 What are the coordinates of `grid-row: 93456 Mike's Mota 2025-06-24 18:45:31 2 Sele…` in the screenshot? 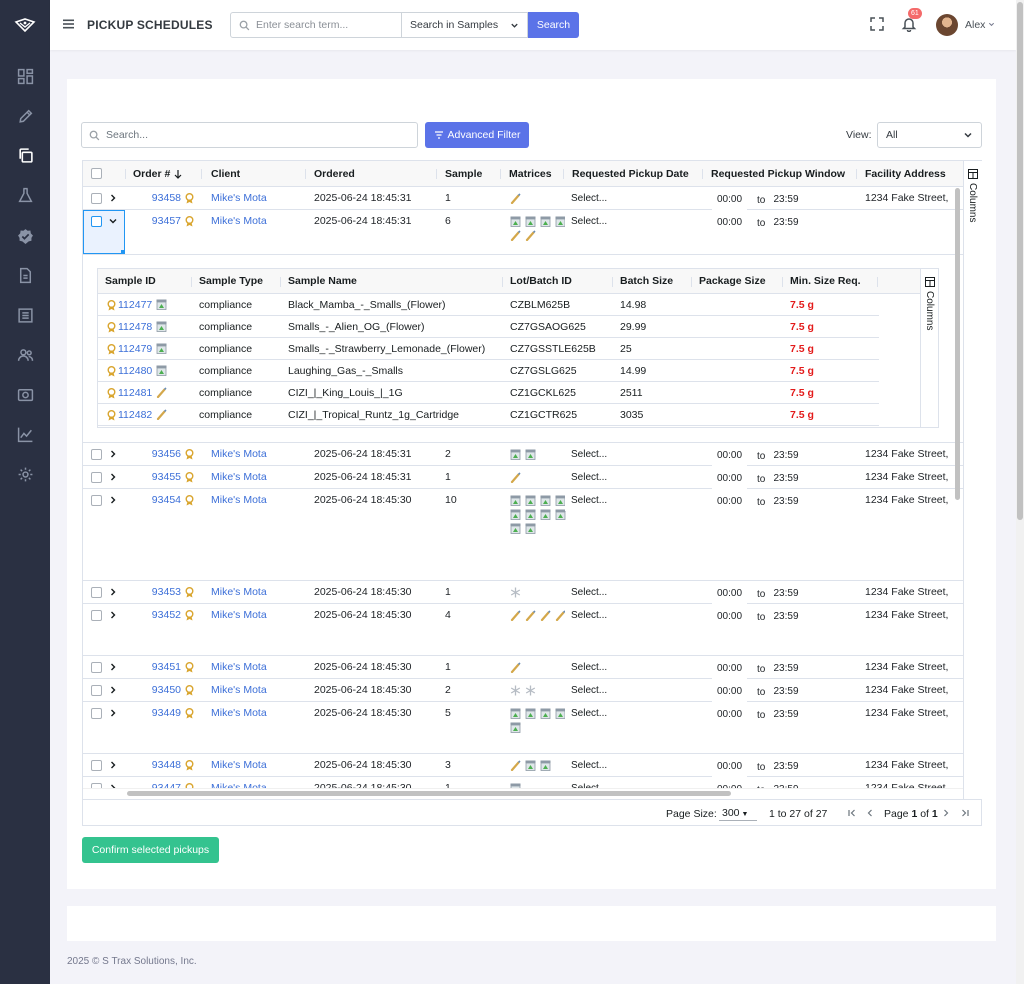 It's located at (523, 454).